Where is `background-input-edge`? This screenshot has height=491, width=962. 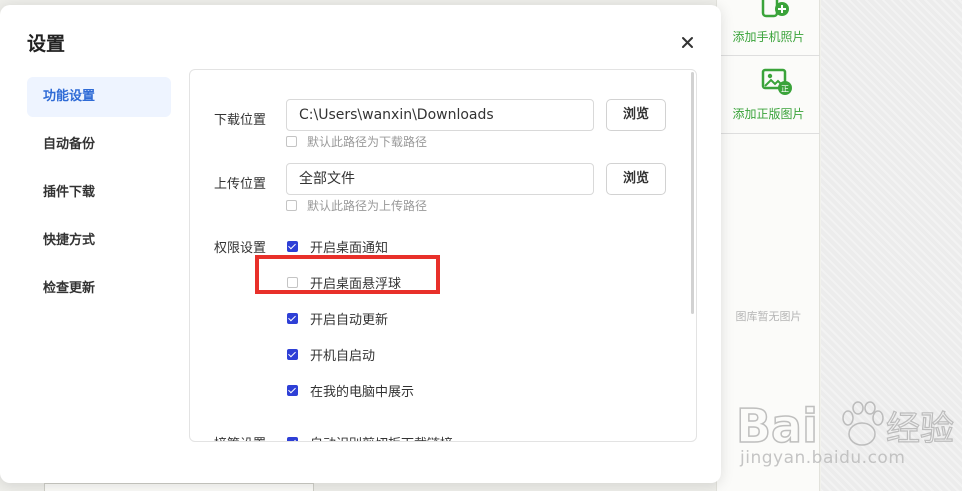
background-input-edge is located at coordinates (179, 487).